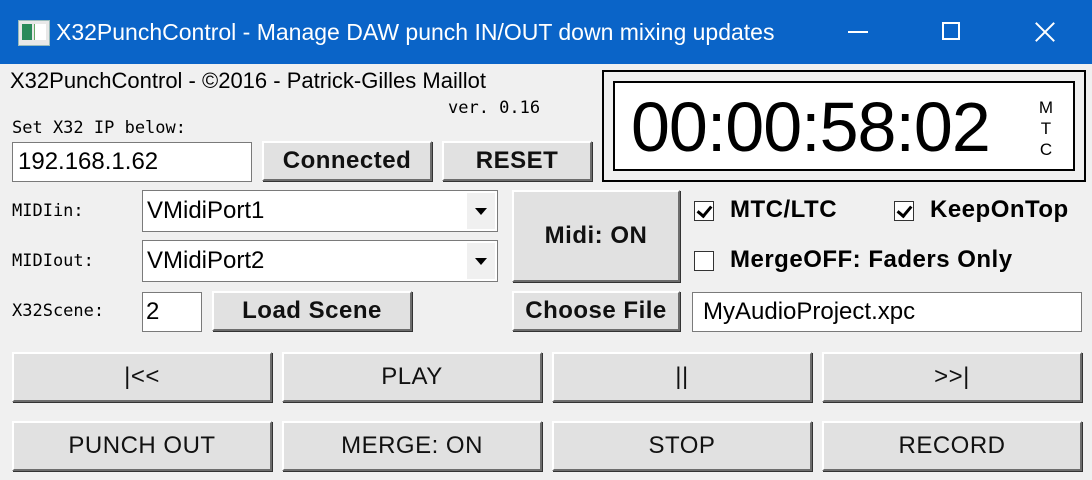  I want to click on minimize-button, so click(857, 32).